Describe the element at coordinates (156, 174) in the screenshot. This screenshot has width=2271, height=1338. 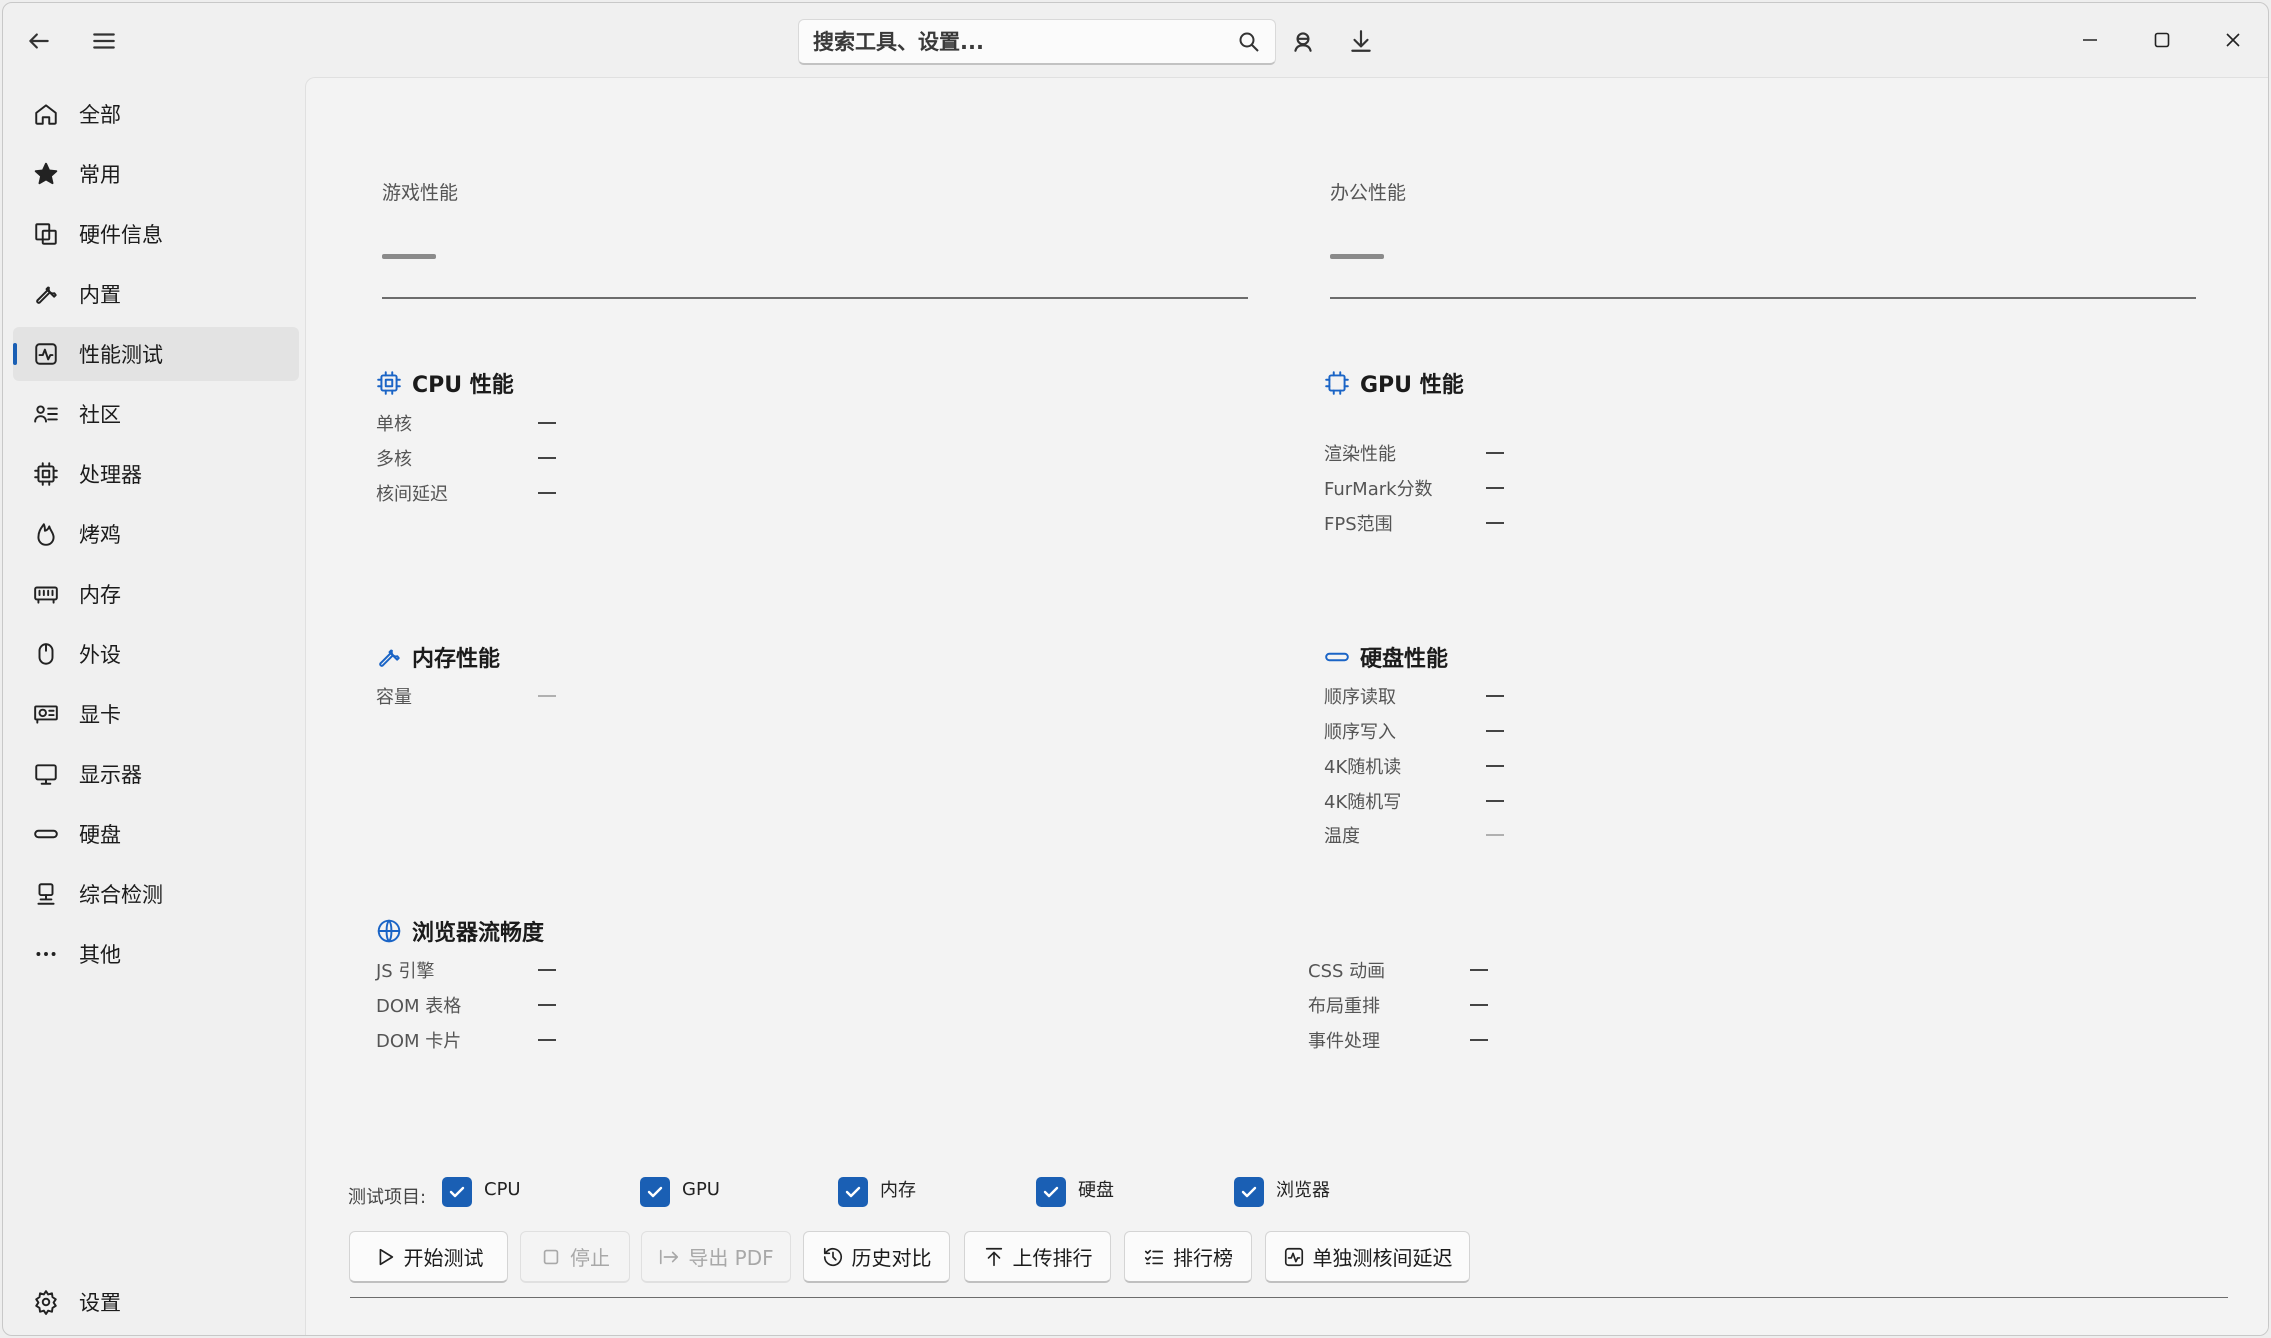
I see `sidebar-item-favorites: 常用` at that location.